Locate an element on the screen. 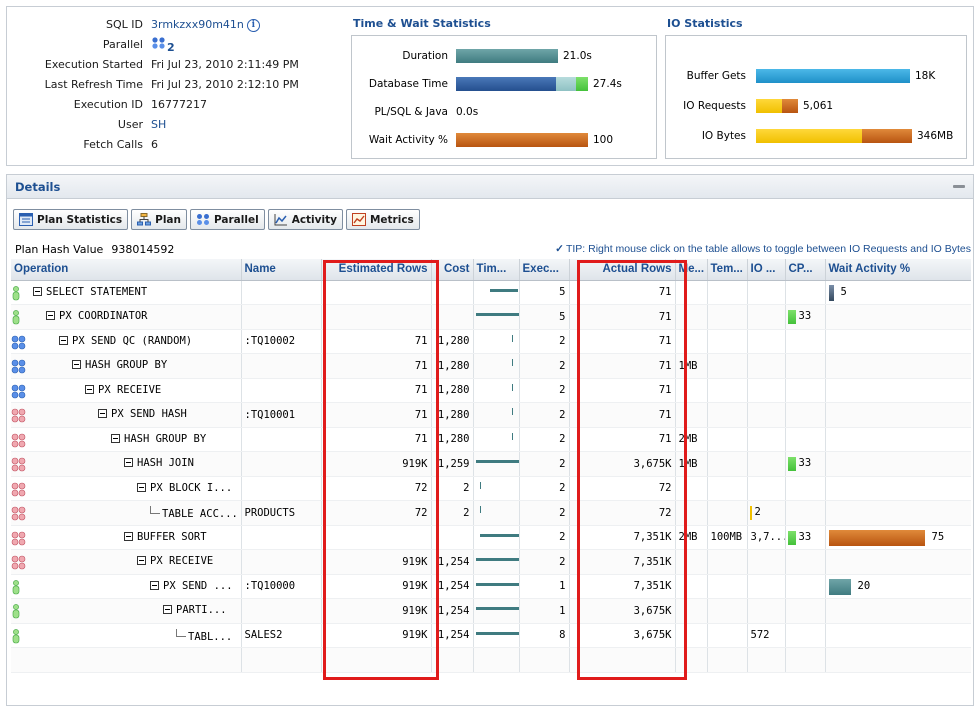  operation-cell: PX COORDINATOR is located at coordinates (126, 317).